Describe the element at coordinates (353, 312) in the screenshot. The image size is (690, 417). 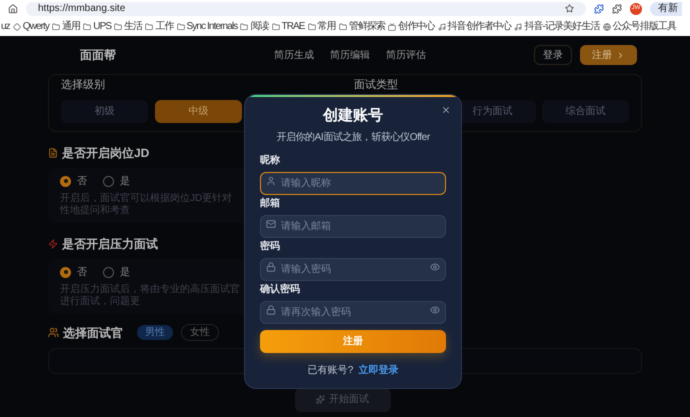
I see `input-field: 请再次输入密码` at that location.